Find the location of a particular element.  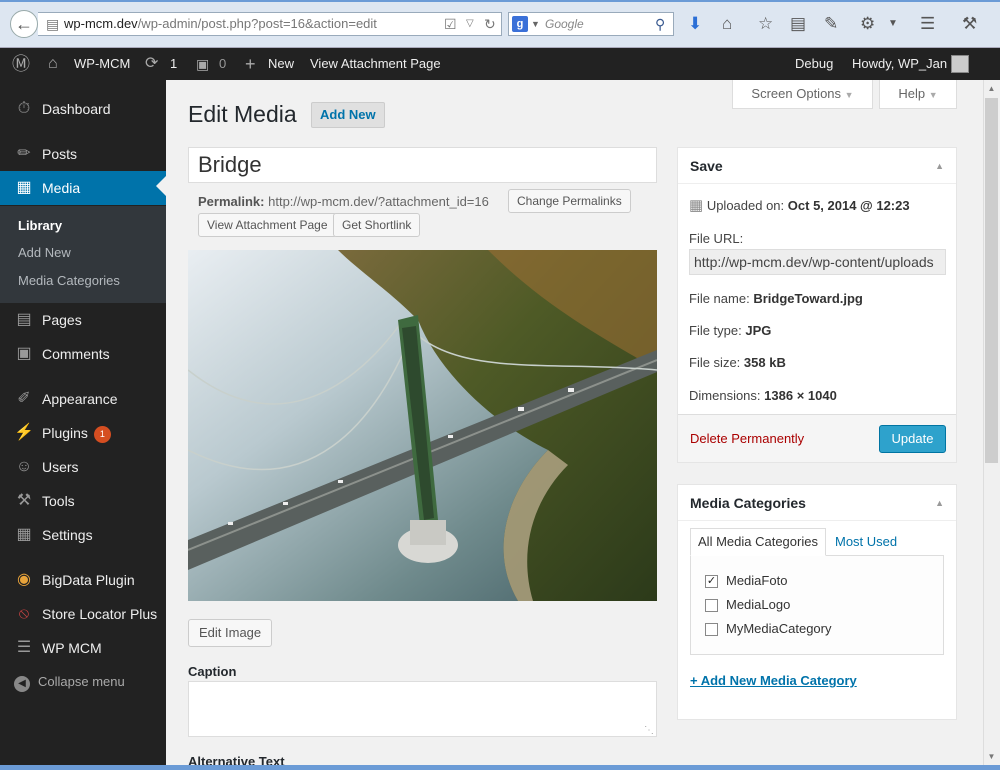

site-name: WP-MCM is located at coordinates (102, 64).